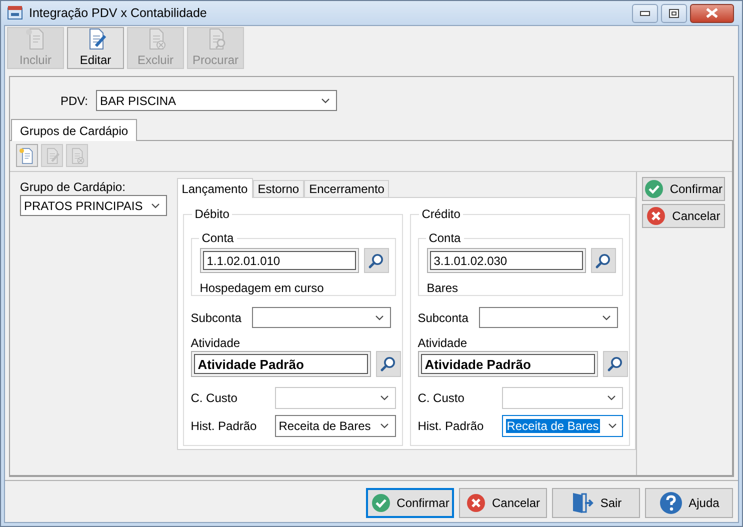 Image resolution: width=743 pixels, height=527 pixels. Describe the element at coordinates (262, 288) in the screenshot. I see `account-description: Hospedagem em curso` at that location.